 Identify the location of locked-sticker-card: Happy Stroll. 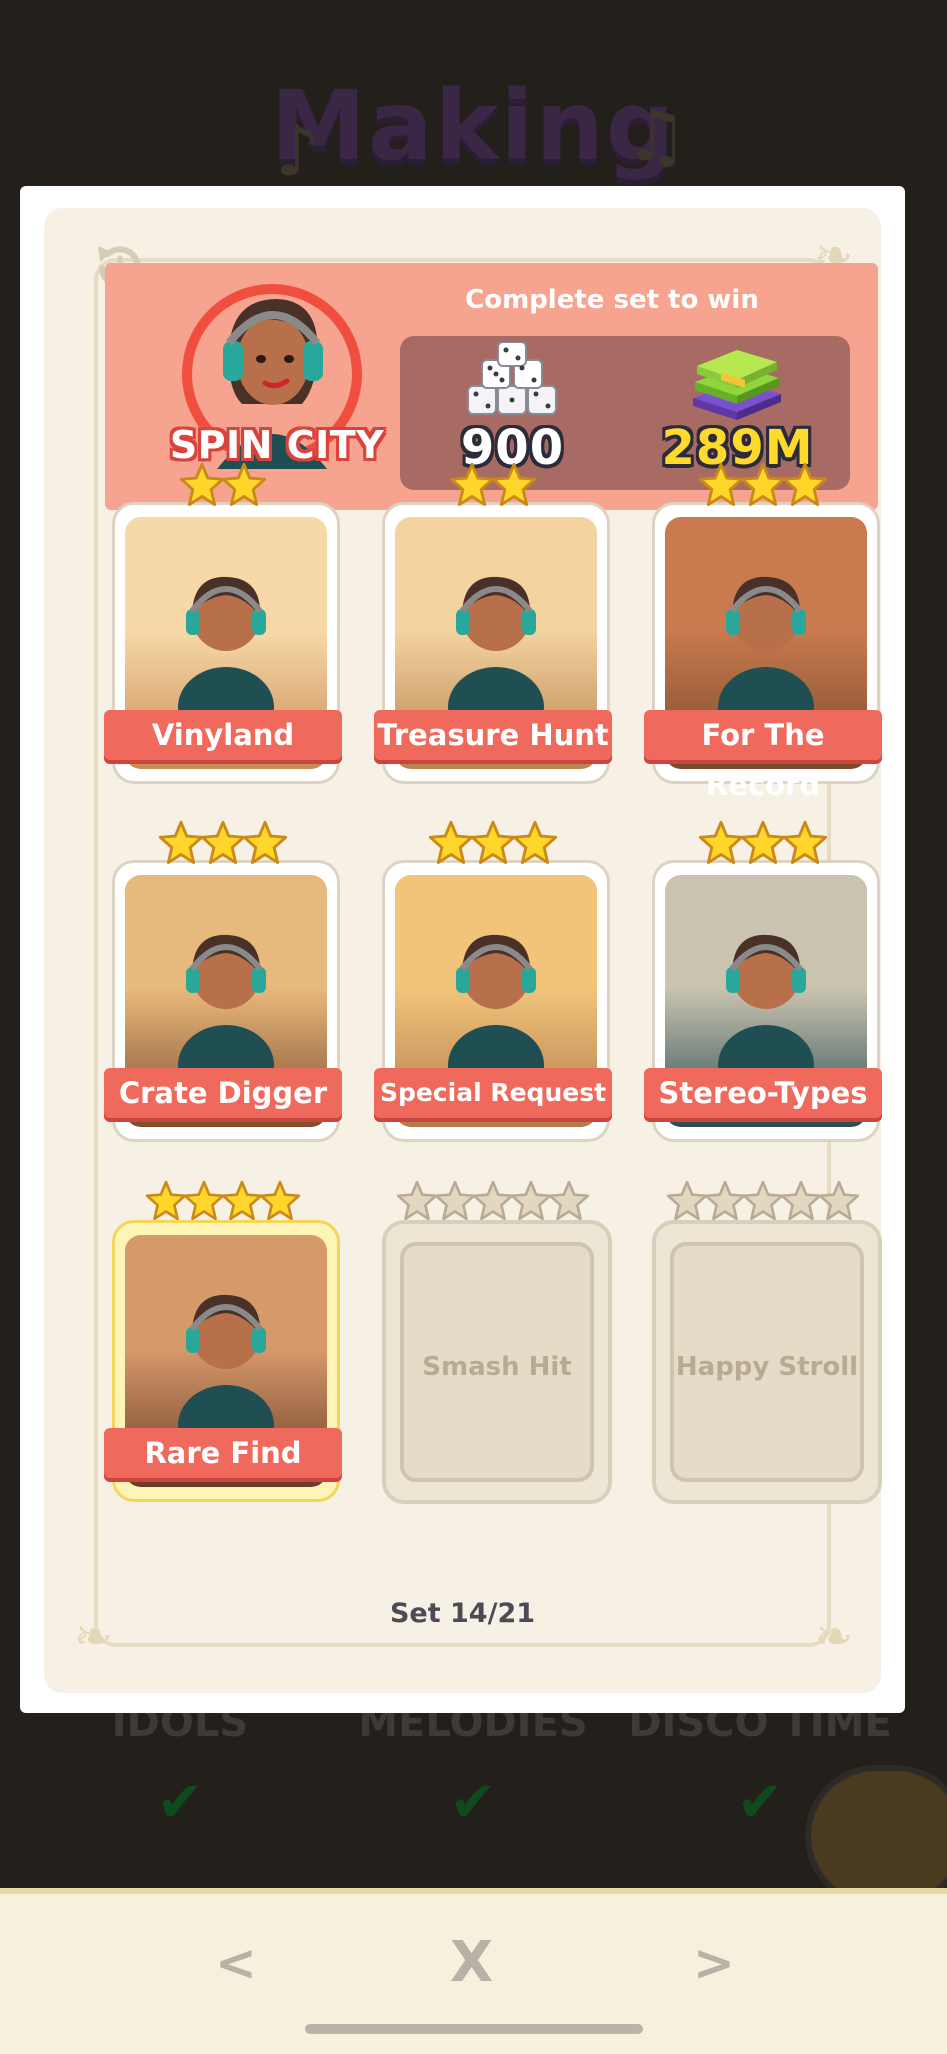
(767, 1362).